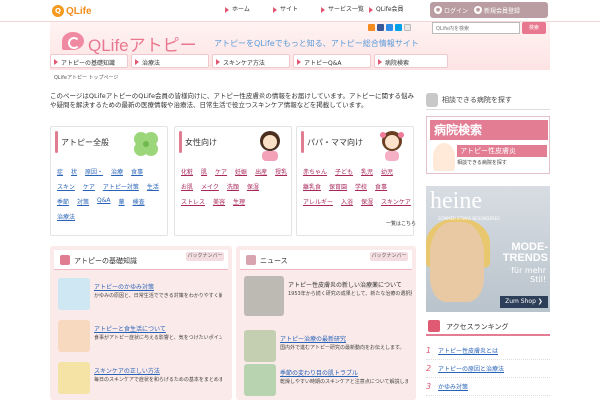 This screenshot has height=400, width=600. What do you see at coordinates (210, 186) in the screenshot?
I see `category-link: メイク` at bounding box center [210, 186].